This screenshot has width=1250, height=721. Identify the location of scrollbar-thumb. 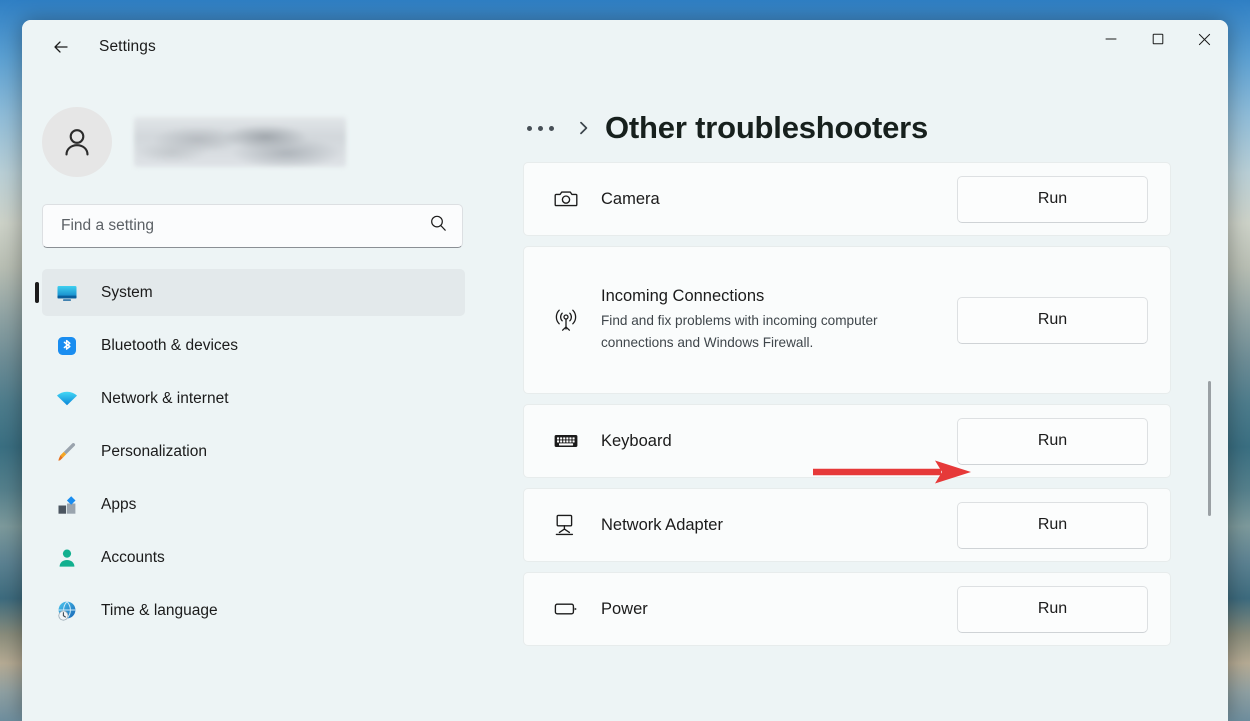
(1209, 448).